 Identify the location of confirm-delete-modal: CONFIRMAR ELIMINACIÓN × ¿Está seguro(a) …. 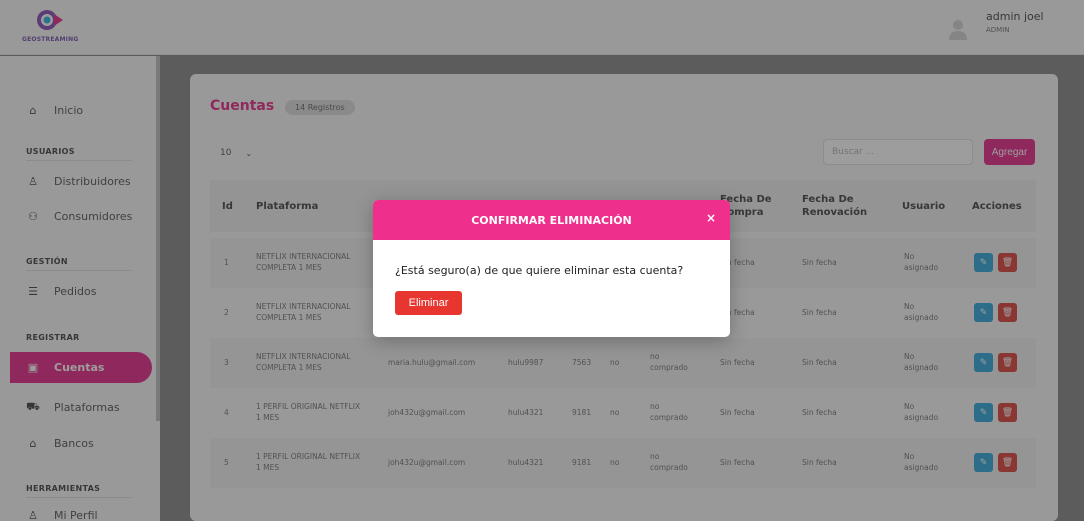
(551, 268).